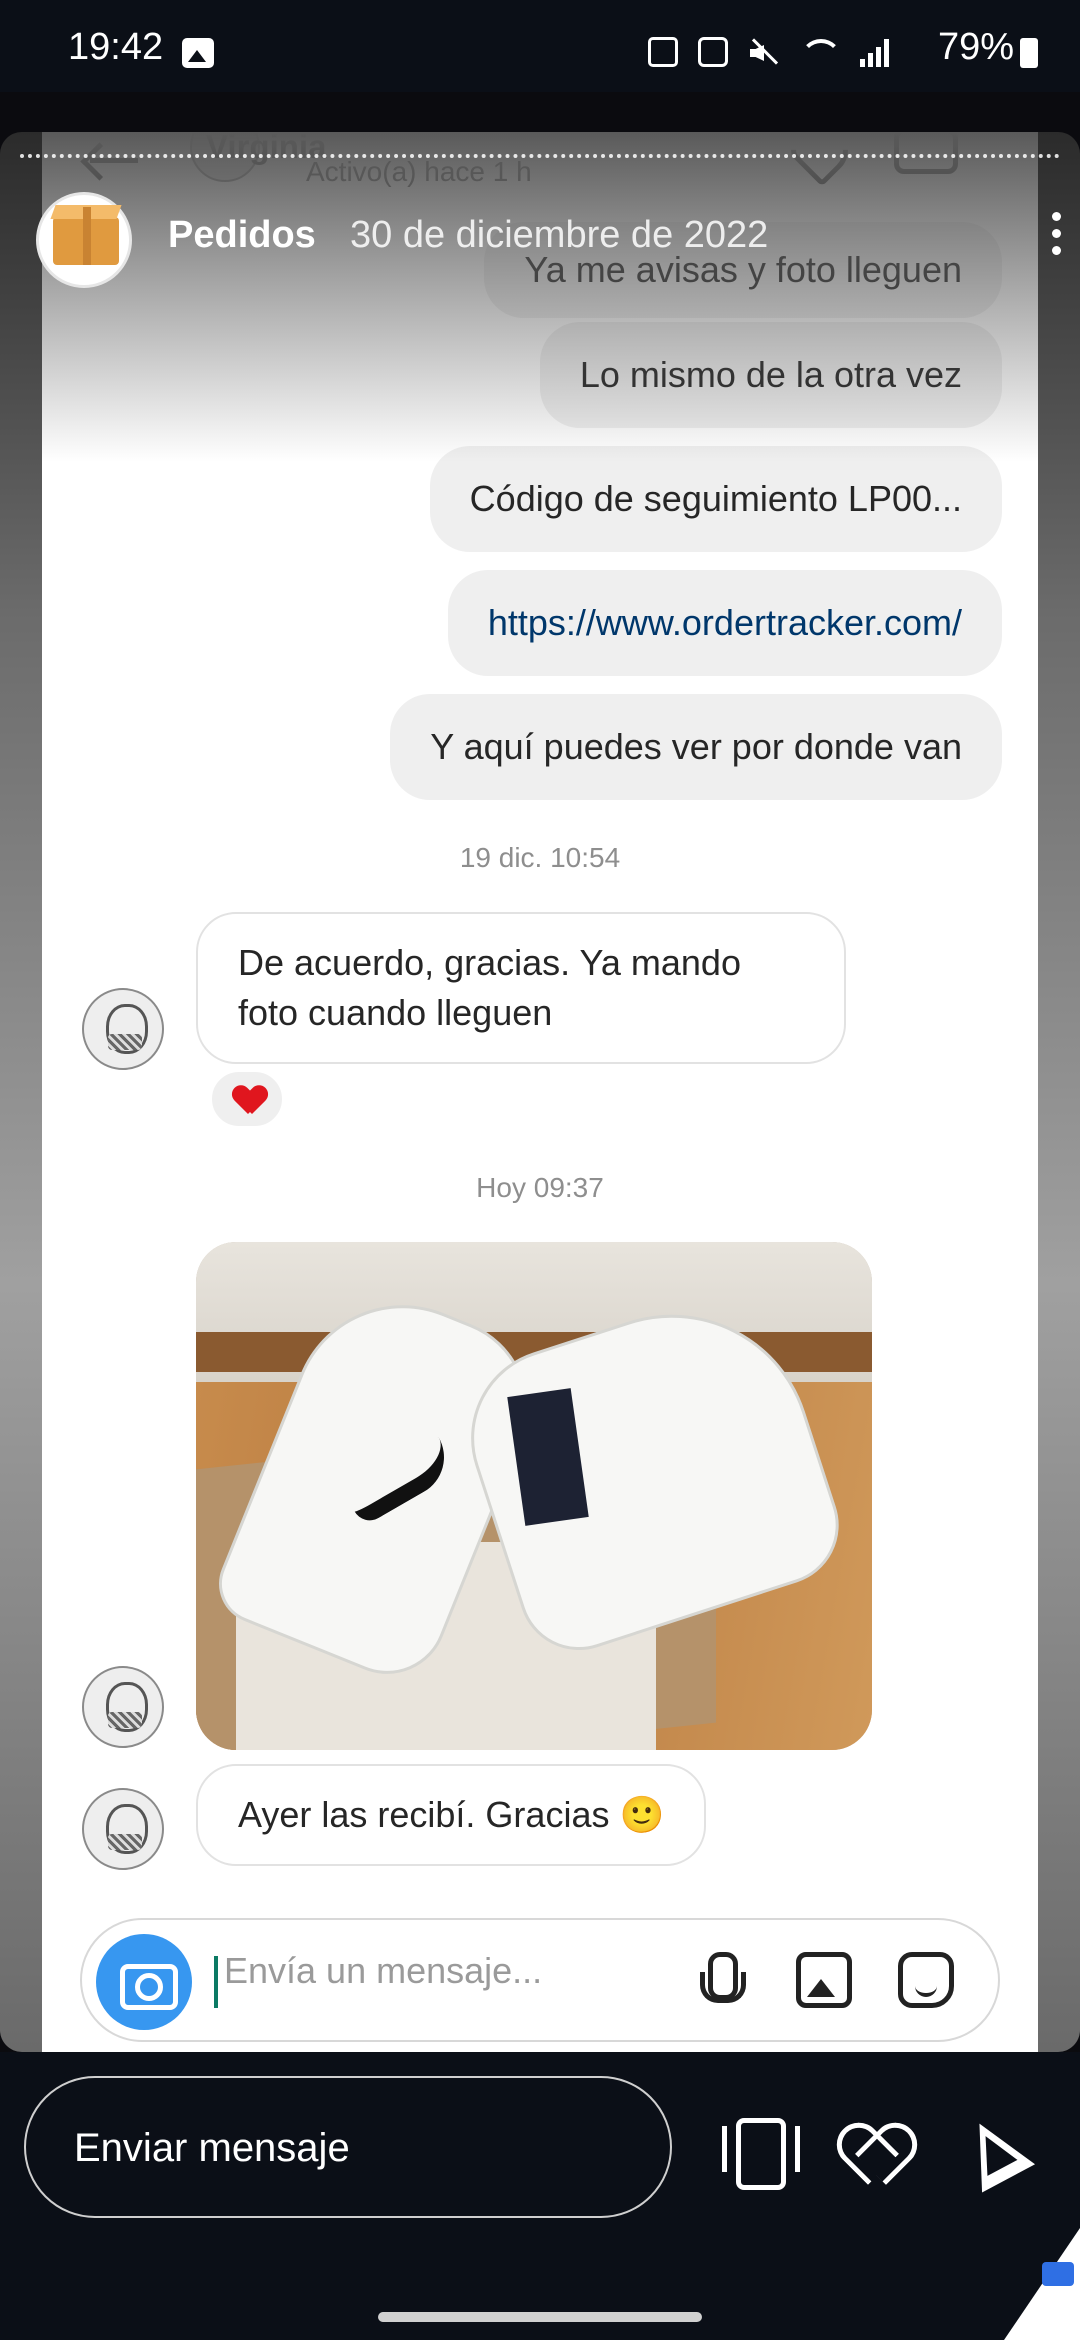 This screenshot has width=1080, height=2340. What do you see at coordinates (540, 156) in the screenshot?
I see `story-progress` at bounding box center [540, 156].